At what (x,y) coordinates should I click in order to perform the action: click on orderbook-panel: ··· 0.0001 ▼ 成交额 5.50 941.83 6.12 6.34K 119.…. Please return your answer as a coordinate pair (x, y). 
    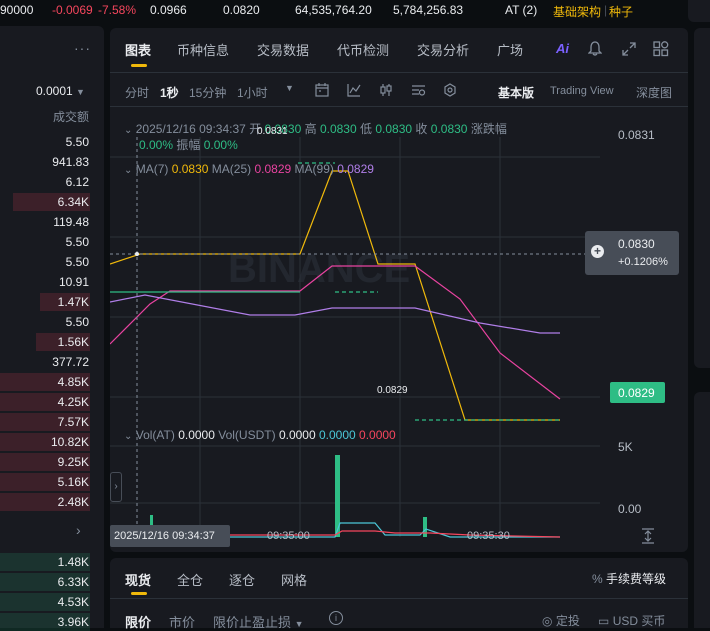
    Looking at the image, I should click on (52, 328).